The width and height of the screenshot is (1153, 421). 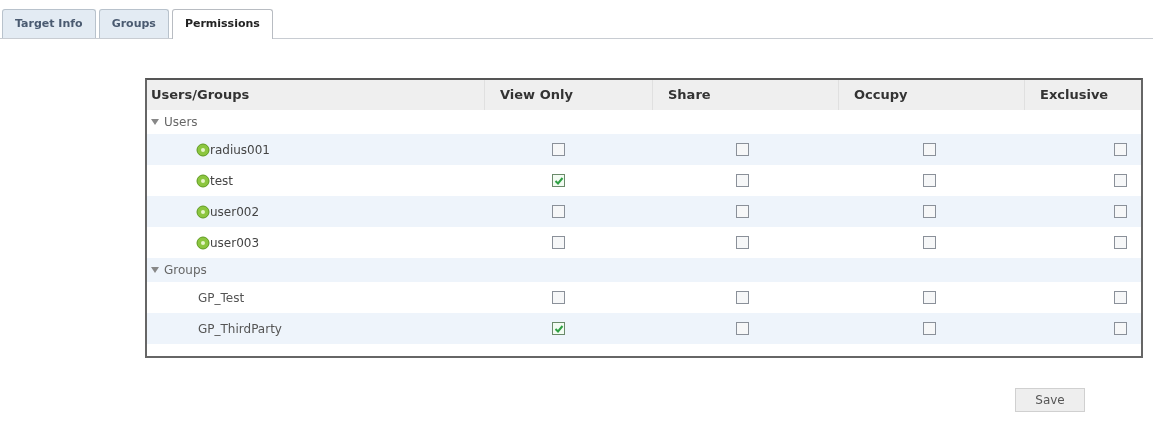 What do you see at coordinates (133, 23) in the screenshot?
I see `tab: Groups` at bounding box center [133, 23].